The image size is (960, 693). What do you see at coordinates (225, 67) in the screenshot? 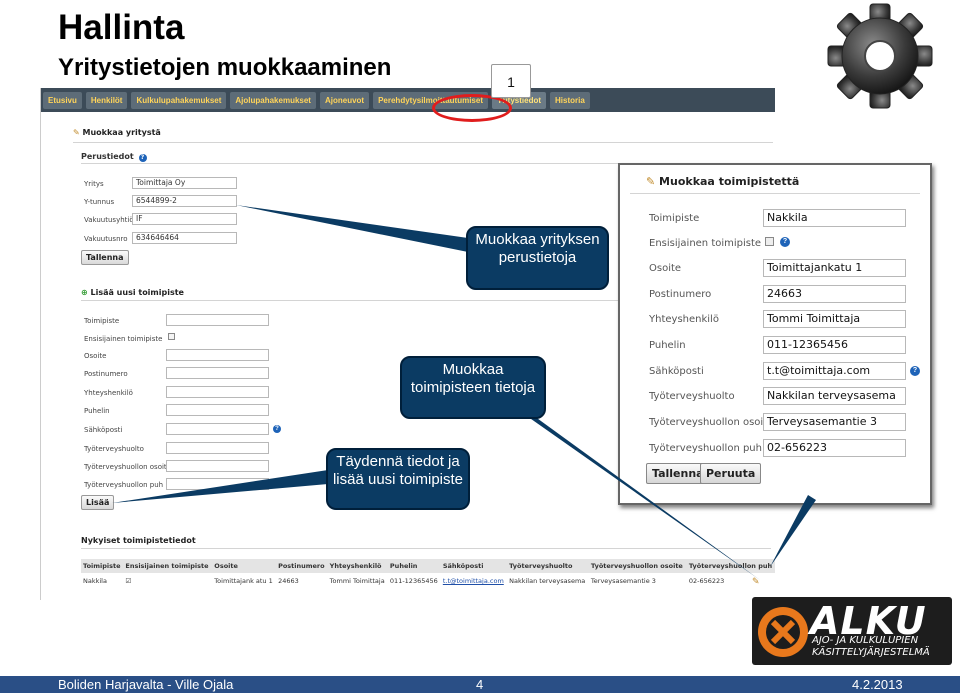
I see `slide-subtitle: Yritystietojen muokkaaminen` at bounding box center [225, 67].